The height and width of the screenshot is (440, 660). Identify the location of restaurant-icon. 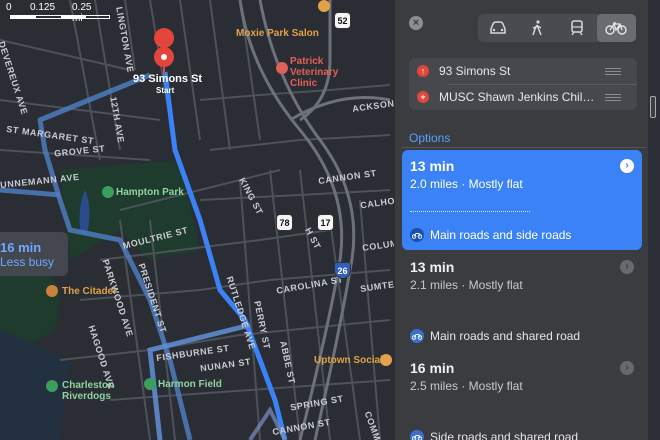
(386, 360).